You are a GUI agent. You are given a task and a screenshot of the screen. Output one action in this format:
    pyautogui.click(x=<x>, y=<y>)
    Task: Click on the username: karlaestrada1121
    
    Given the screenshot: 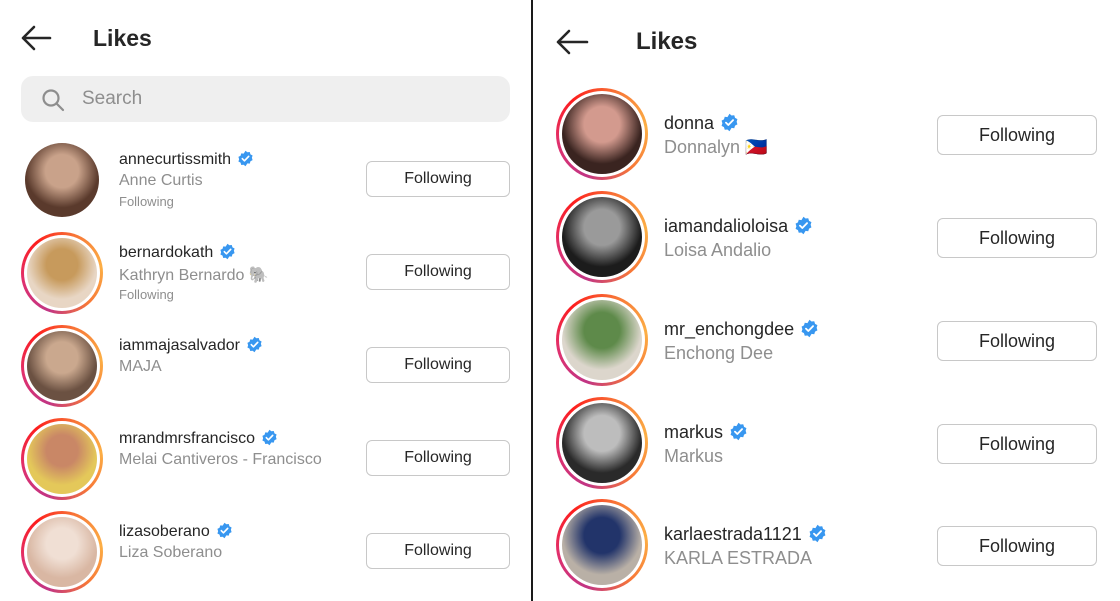 What is the action you would take?
    pyautogui.click(x=745, y=534)
    